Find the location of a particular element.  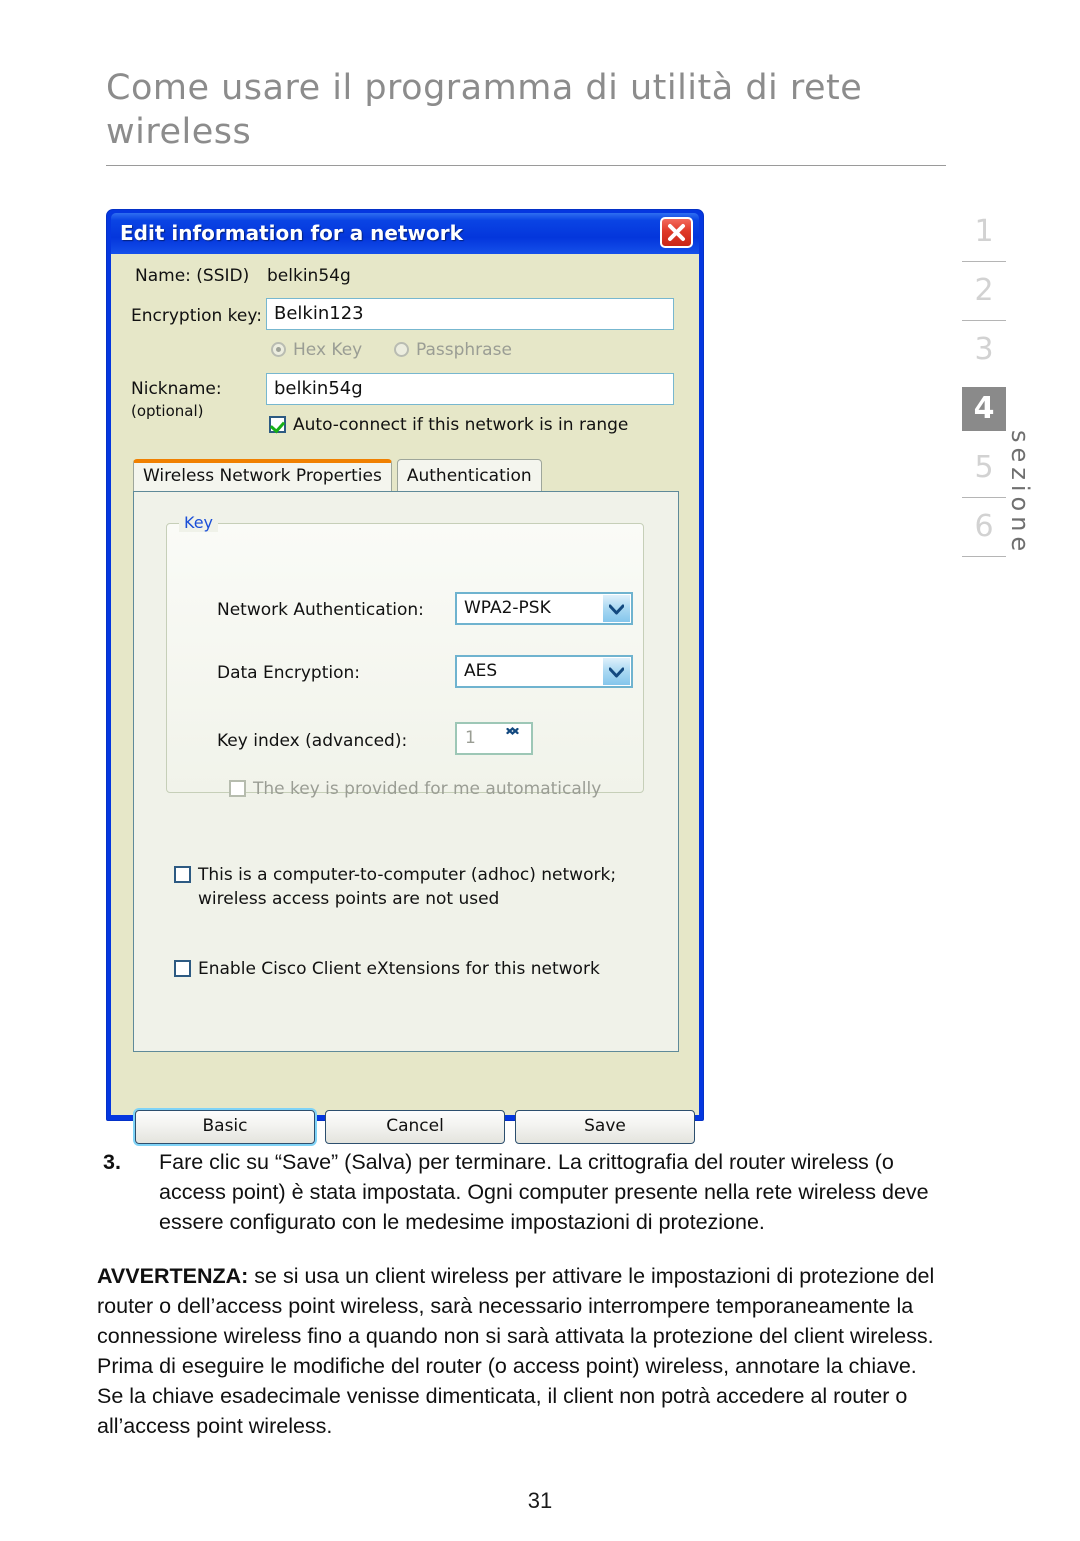

network-authentication-select: WPA2-PSK is located at coordinates (544, 608).